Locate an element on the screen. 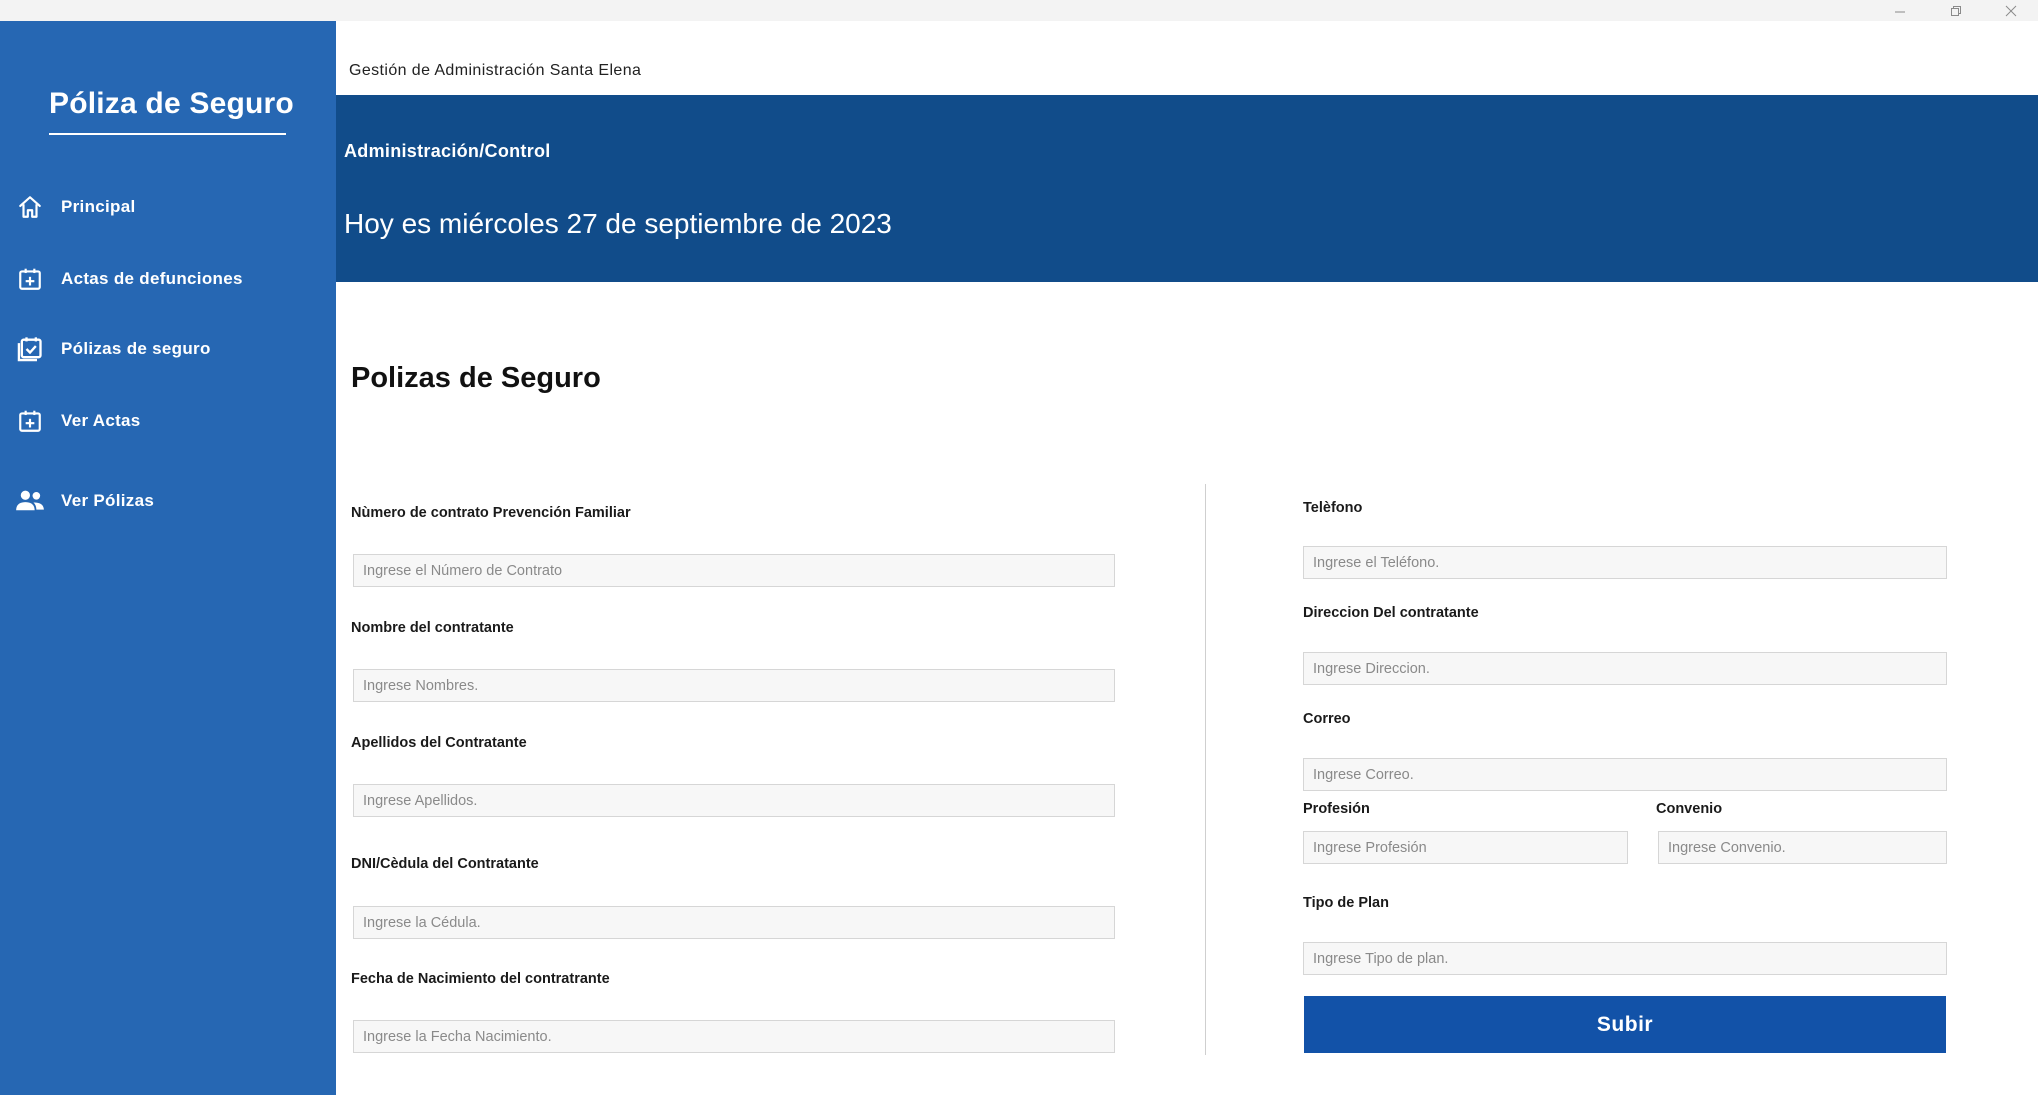 The height and width of the screenshot is (1095, 2038). agreement-input is located at coordinates (1802, 847).